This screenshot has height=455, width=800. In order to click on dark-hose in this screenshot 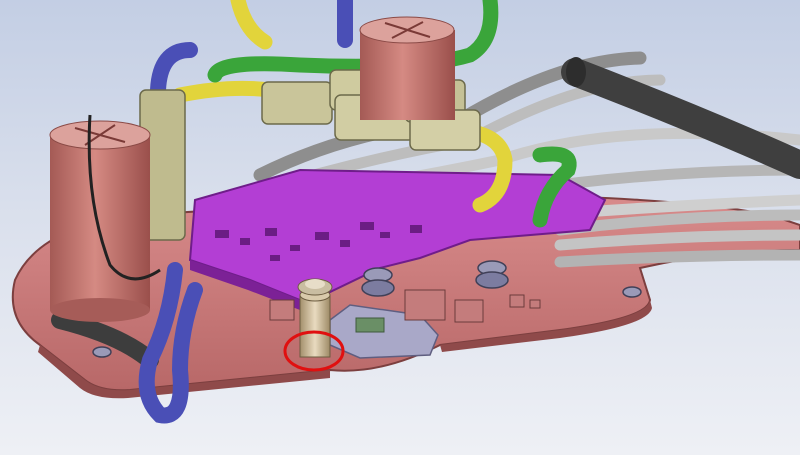, I will do `click(680, 118)`.